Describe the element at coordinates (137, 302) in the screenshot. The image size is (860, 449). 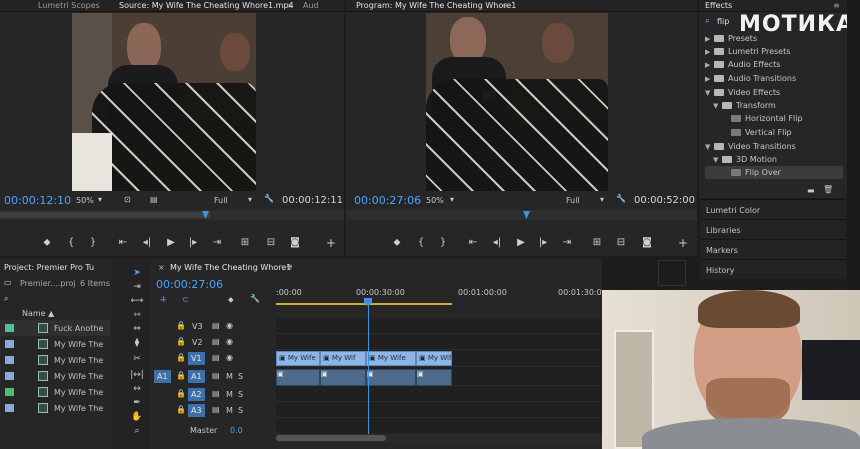
I see `ripple-edit-icon: ⟷` at that location.